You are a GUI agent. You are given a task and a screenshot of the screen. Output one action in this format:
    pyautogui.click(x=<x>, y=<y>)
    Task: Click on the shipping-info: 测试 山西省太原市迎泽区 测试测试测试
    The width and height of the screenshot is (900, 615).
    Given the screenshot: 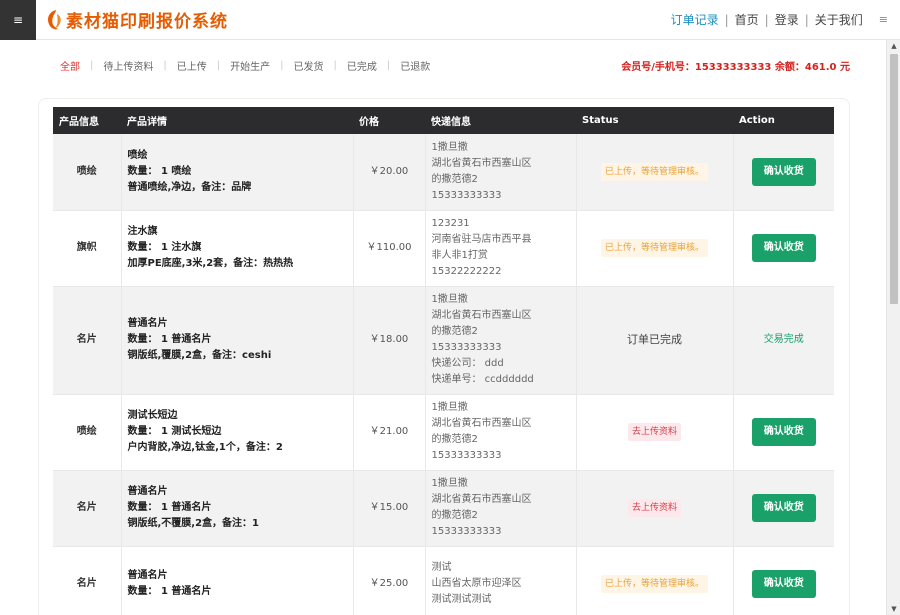 What is the action you would take?
    pyautogui.click(x=501, y=580)
    